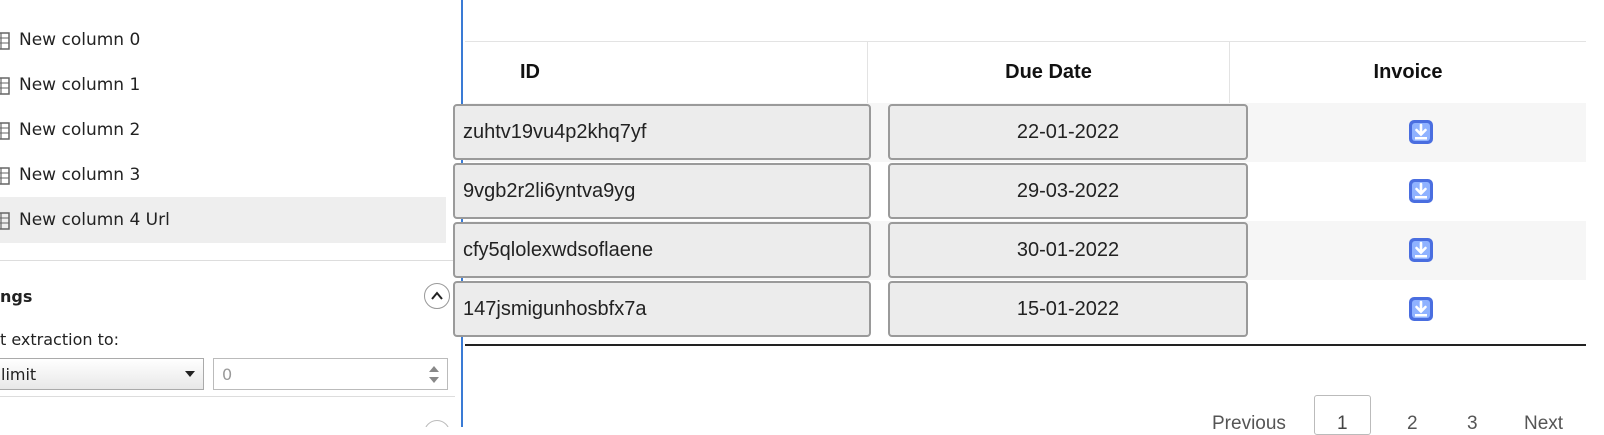 The width and height of the screenshot is (1604, 435). What do you see at coordinates (223, 85) in the screenshot?
I see `column-item-1: New column 1` at bounding box center [223, 85].